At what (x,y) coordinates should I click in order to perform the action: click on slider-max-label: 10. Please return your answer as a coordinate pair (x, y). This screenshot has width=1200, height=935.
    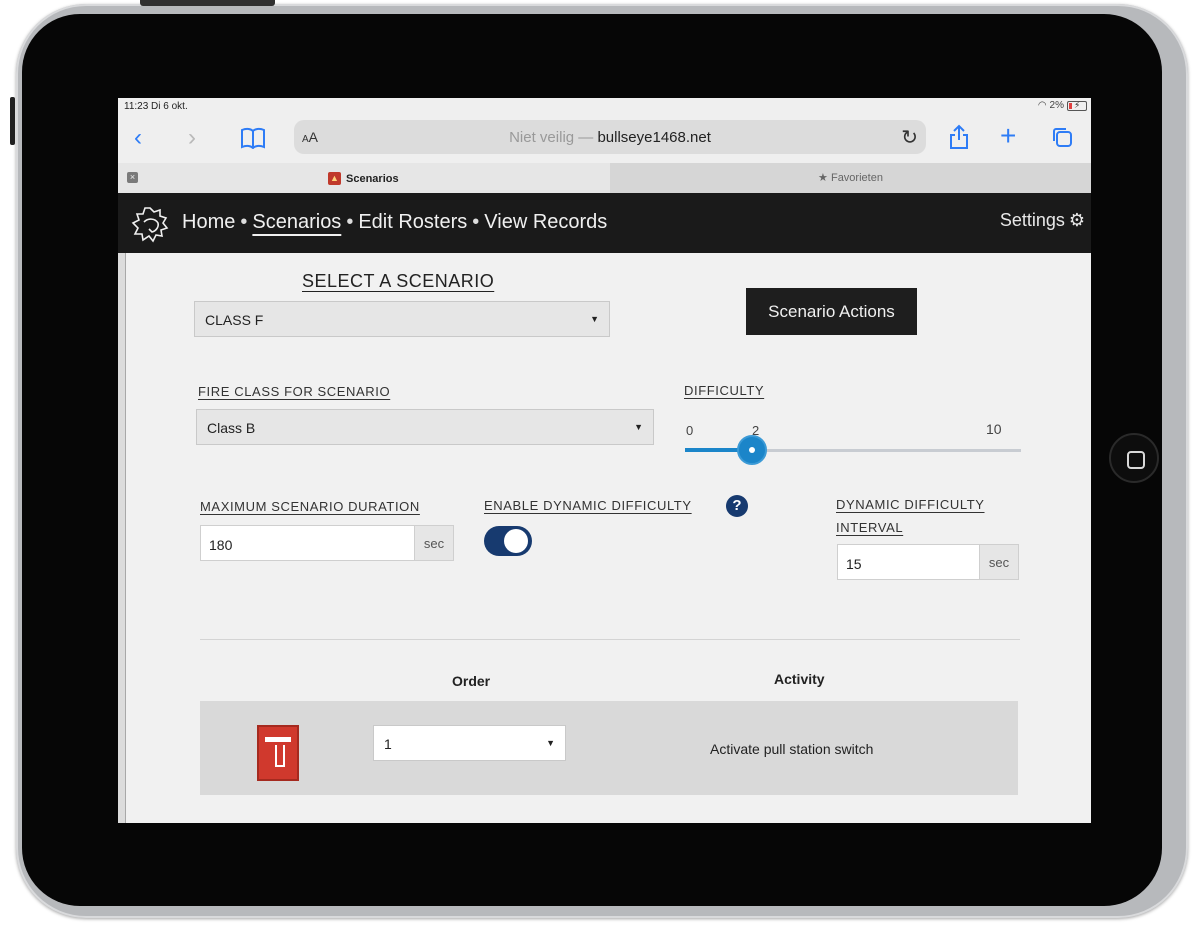
    Looking at the image, I should click on (994, 429).